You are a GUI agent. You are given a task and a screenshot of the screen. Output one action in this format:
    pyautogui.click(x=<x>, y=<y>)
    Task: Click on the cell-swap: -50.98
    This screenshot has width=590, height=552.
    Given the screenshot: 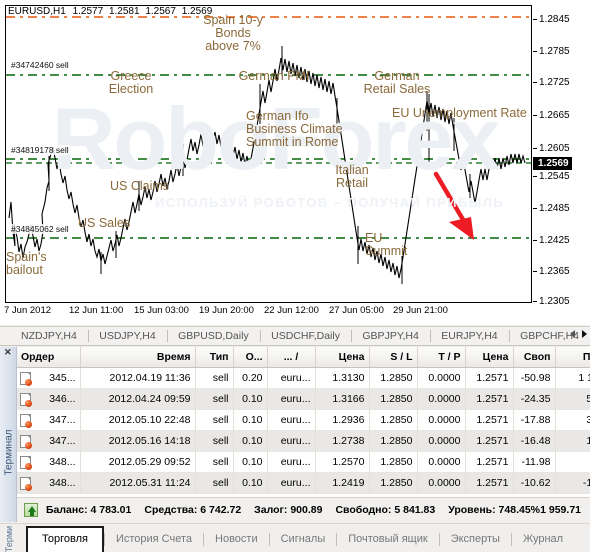 What is the action you would take?
    pyautogui.click(x=534, y=378)
    